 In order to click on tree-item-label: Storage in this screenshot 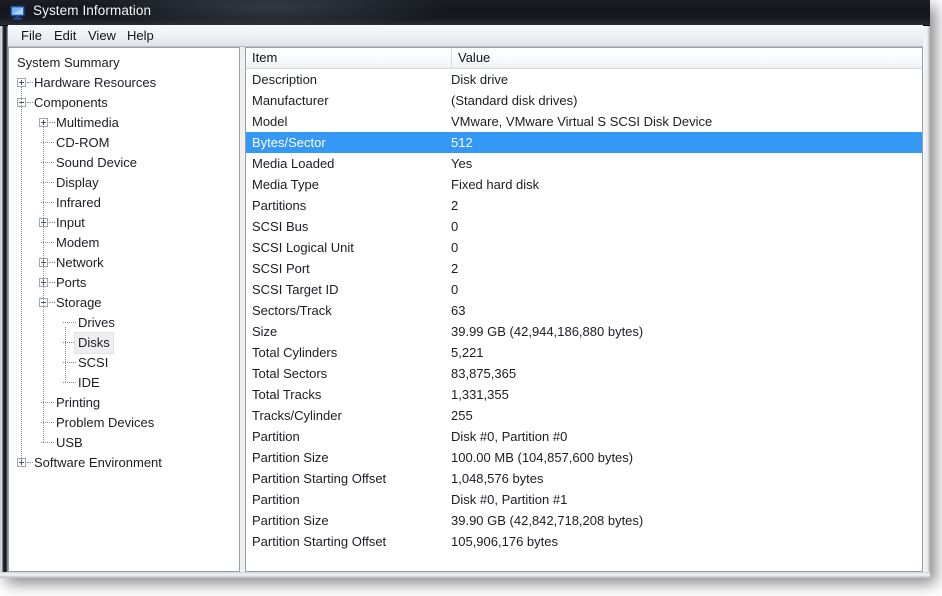, I will do `click(79, 302)`.